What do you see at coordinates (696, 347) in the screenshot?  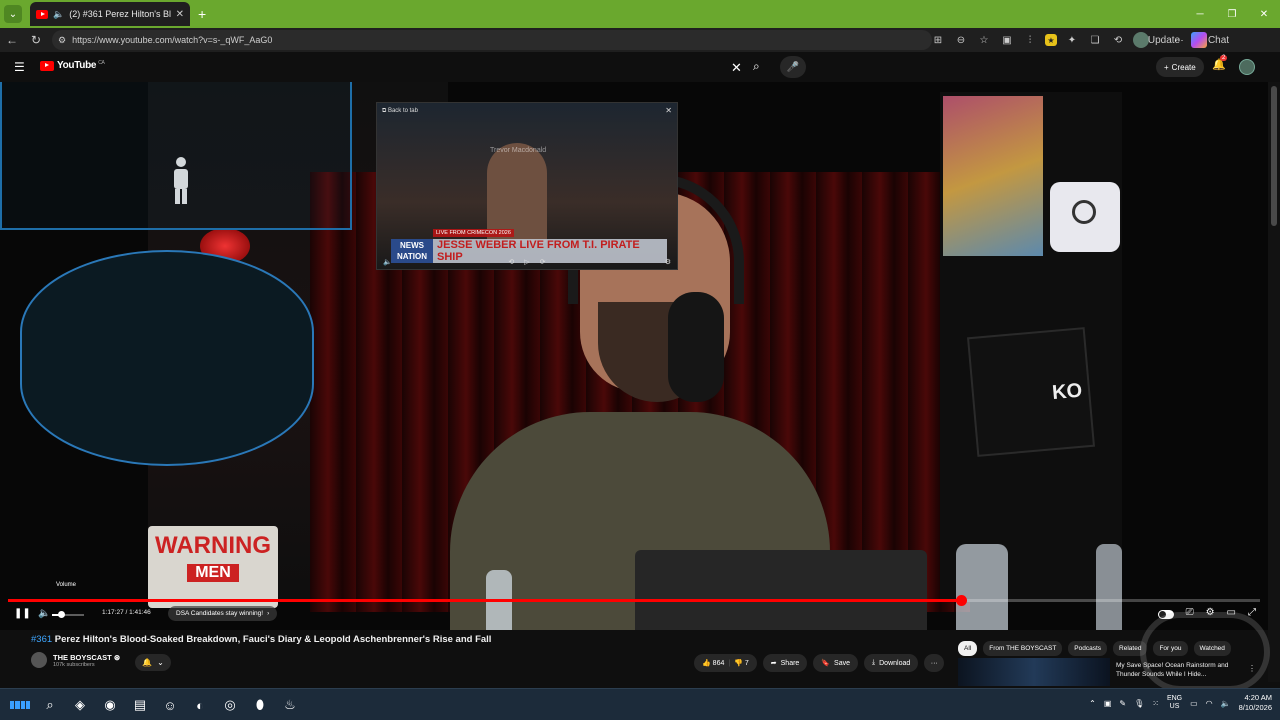 I see `podcast-microphone` at bounding box center [696, 347].